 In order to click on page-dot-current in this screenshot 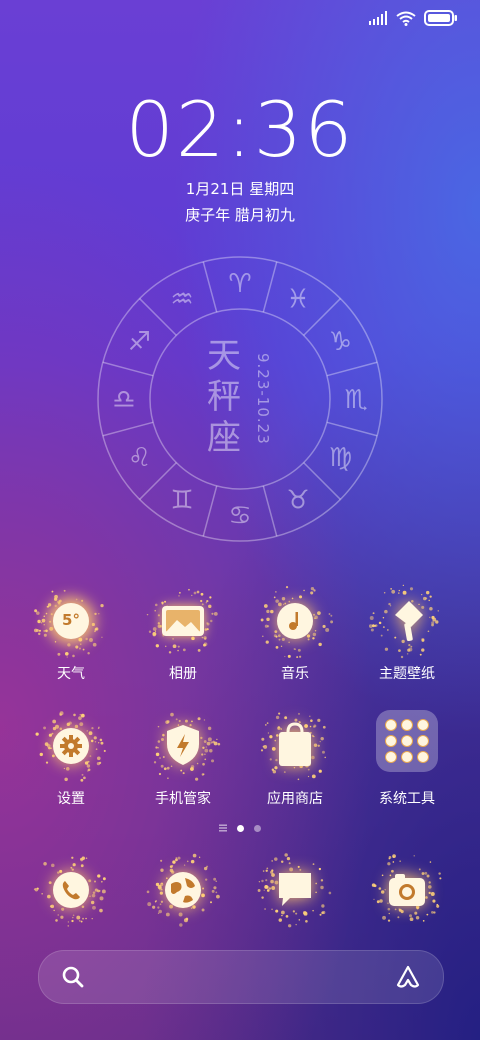, I will do `click(240, 828)`.